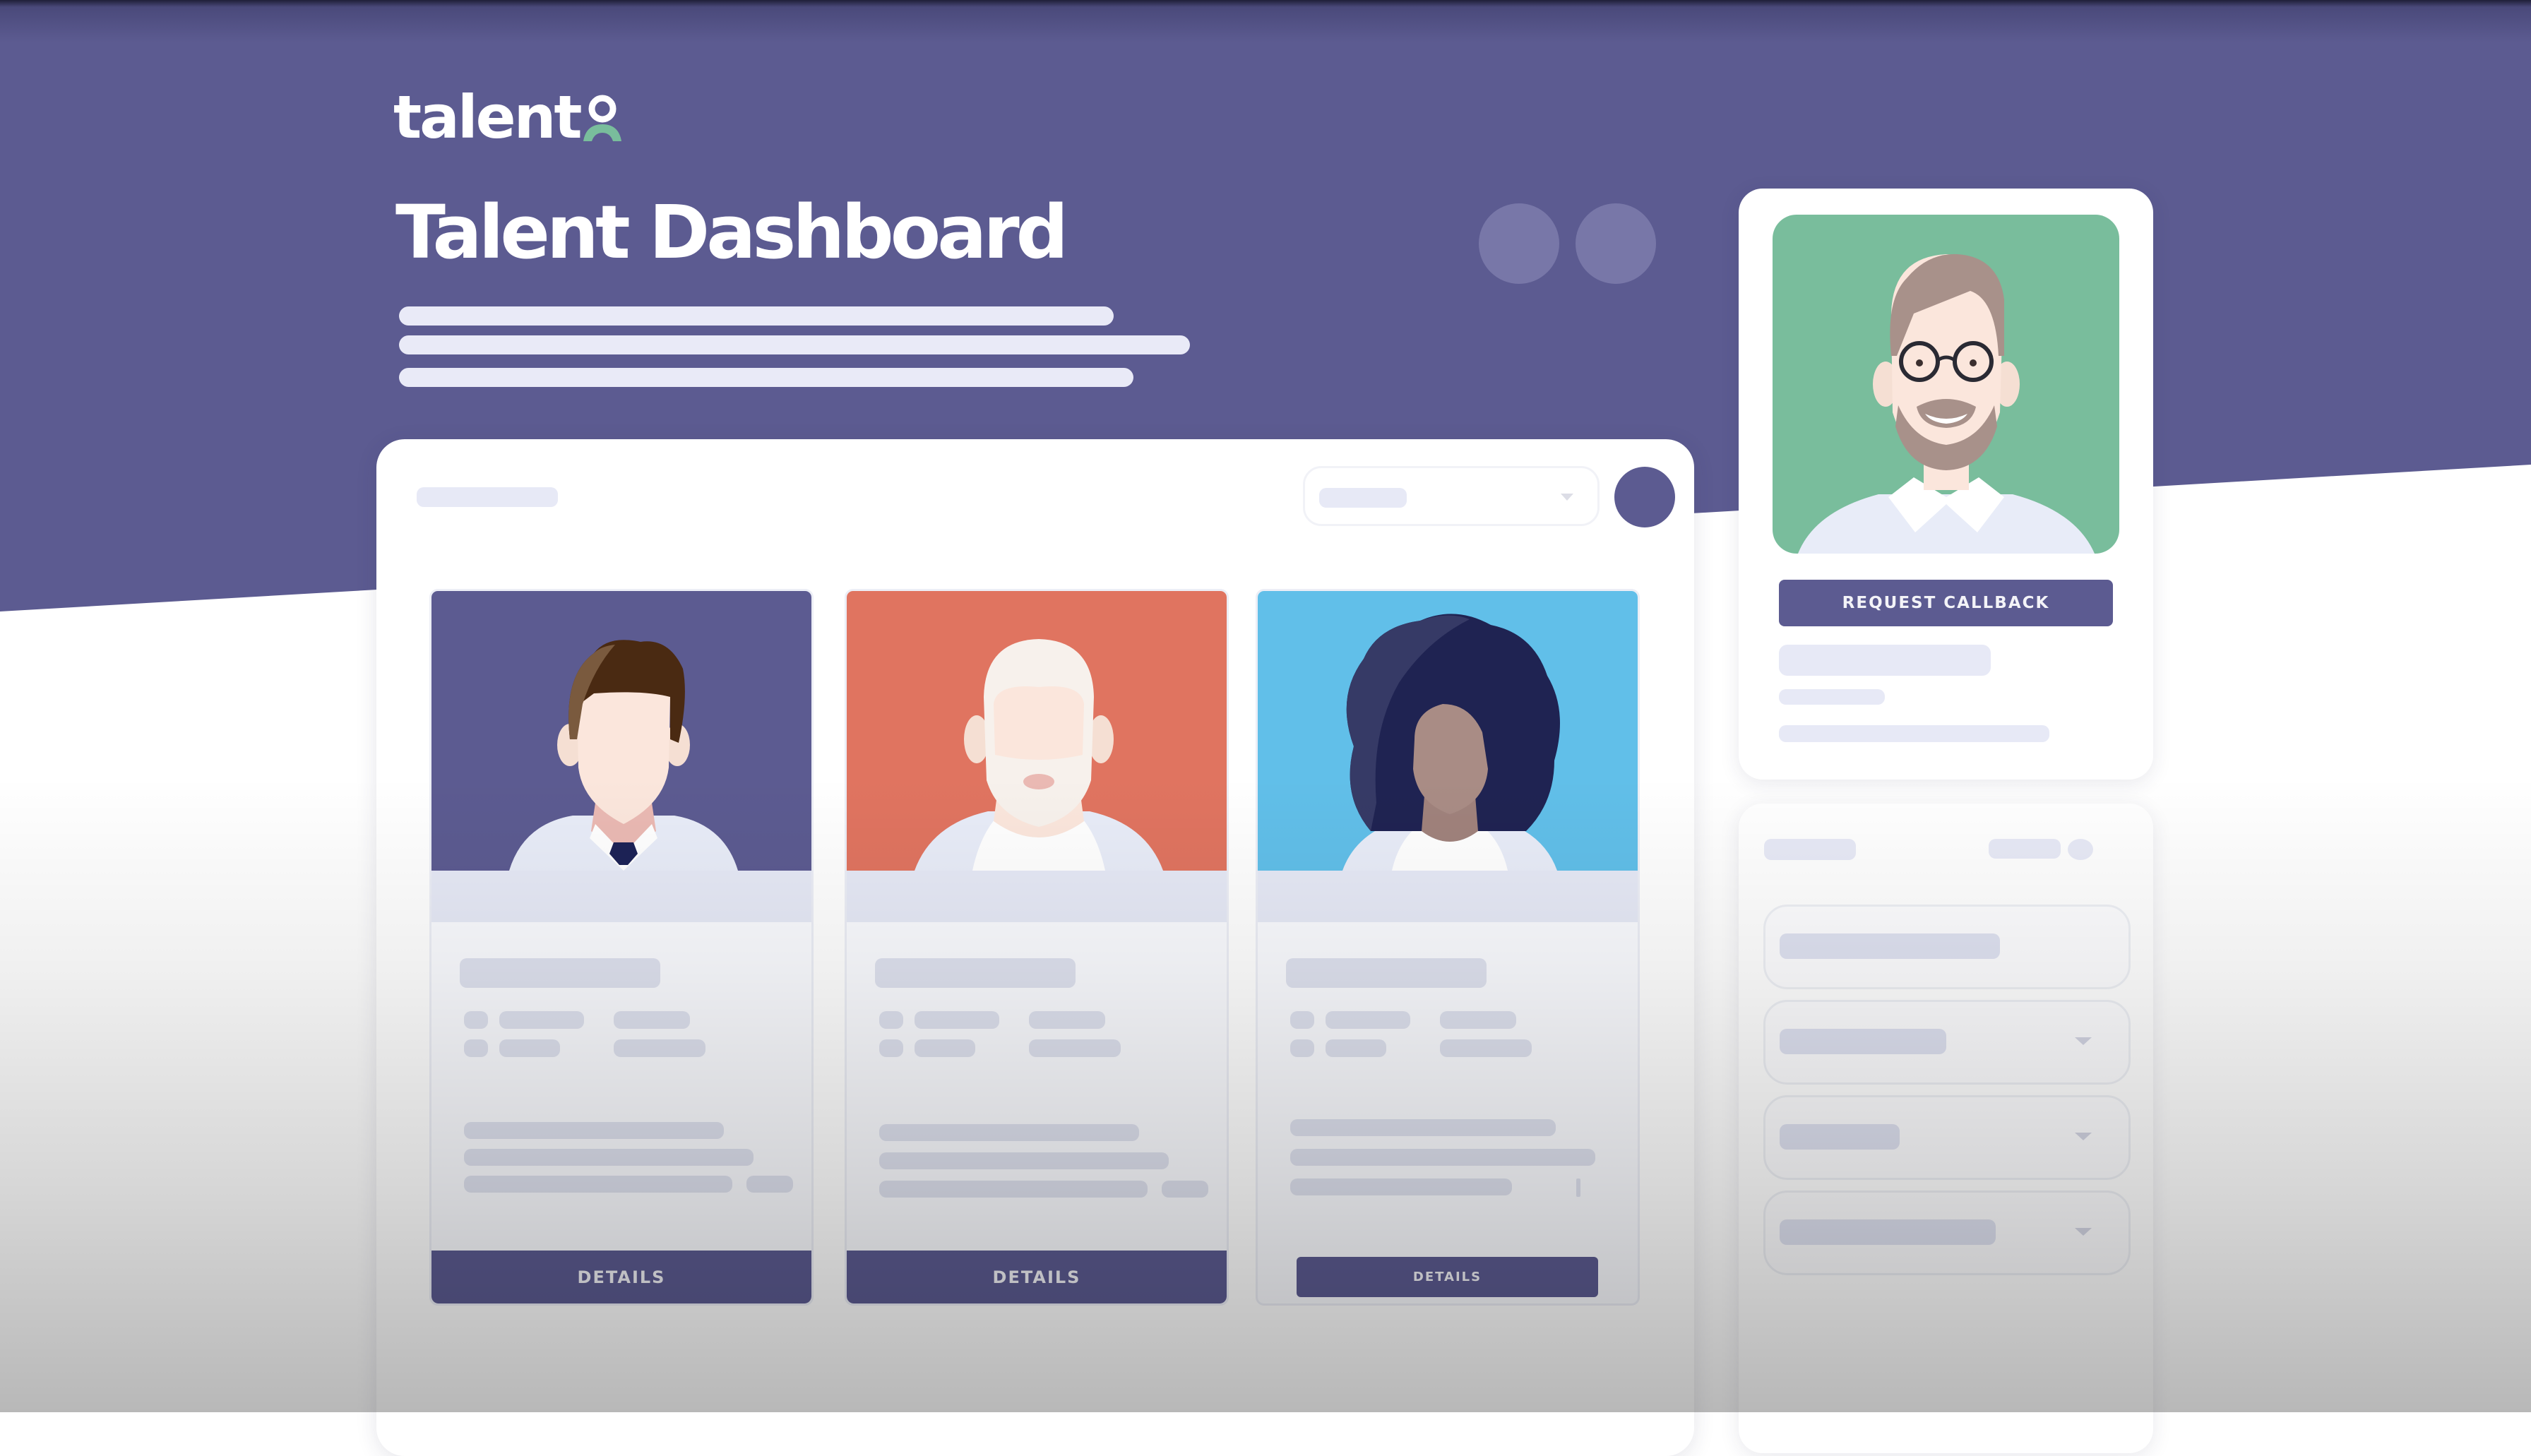  I want to click on featured-detail-placeholder, so click(1914, 733).